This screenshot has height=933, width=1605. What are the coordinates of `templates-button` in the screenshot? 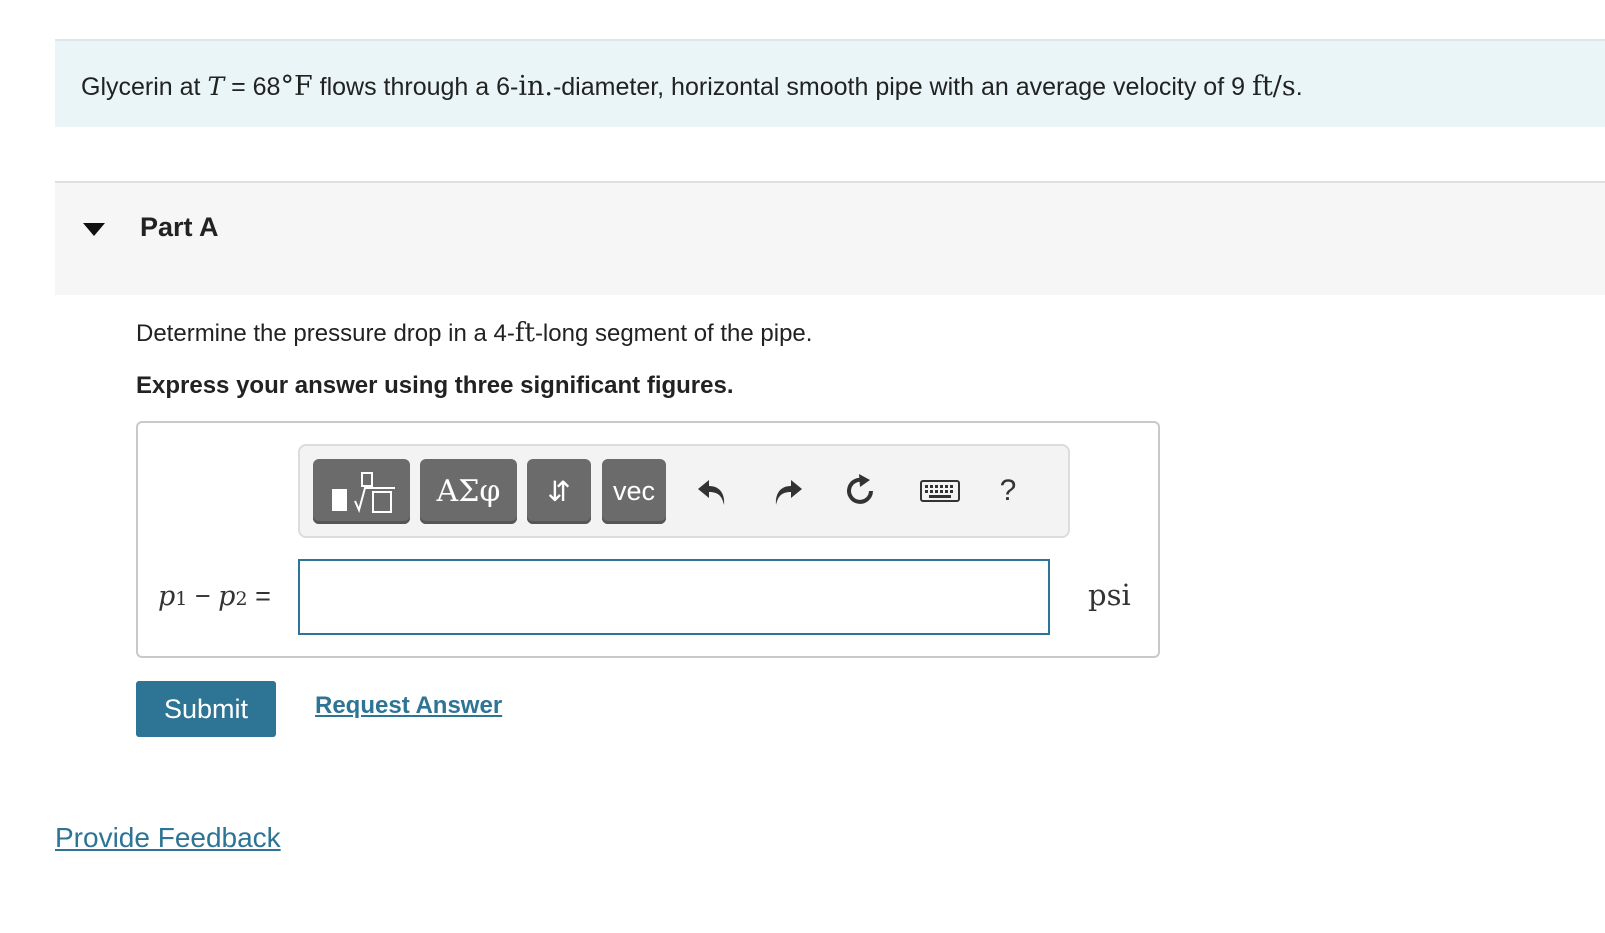 It's located at (361, 491).